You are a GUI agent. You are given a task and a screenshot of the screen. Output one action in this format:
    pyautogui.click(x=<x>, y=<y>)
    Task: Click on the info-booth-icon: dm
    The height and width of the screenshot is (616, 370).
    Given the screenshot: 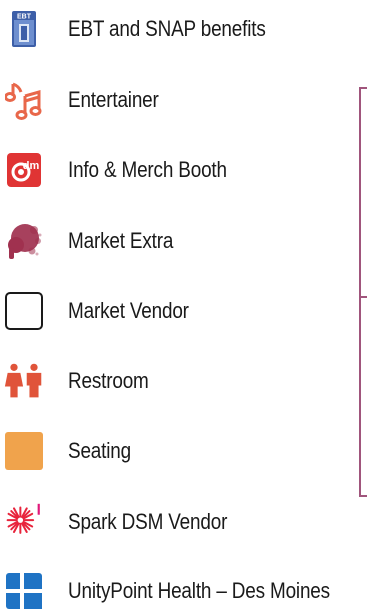 What is the action you would take?
    pyautogui.click(x=24, y=170)
    